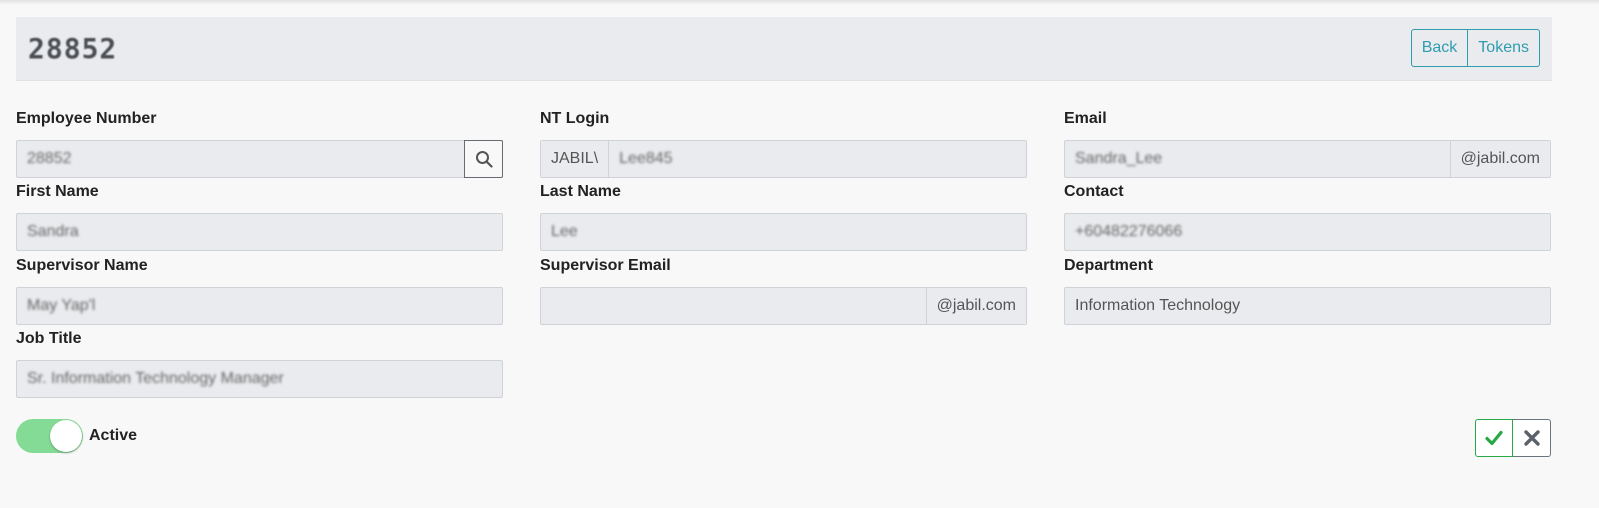 The image size is (1599, 508). What do you see at coordinates (240, 159) in the screenshot?
I see `employee-number-input` at bounding box center [240, 159].